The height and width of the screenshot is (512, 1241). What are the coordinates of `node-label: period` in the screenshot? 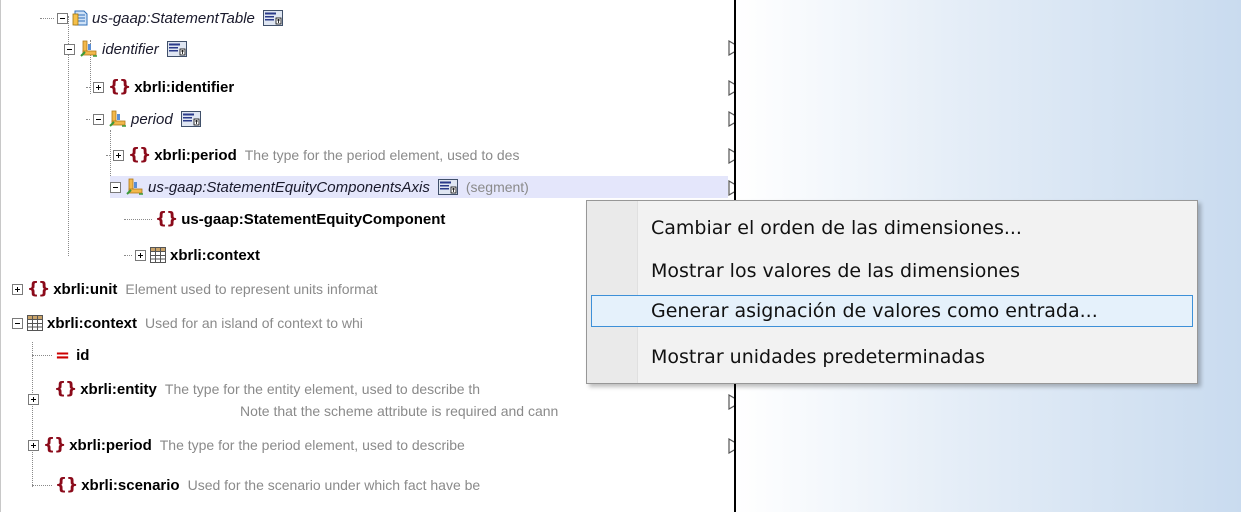 It's located at (152, 119).